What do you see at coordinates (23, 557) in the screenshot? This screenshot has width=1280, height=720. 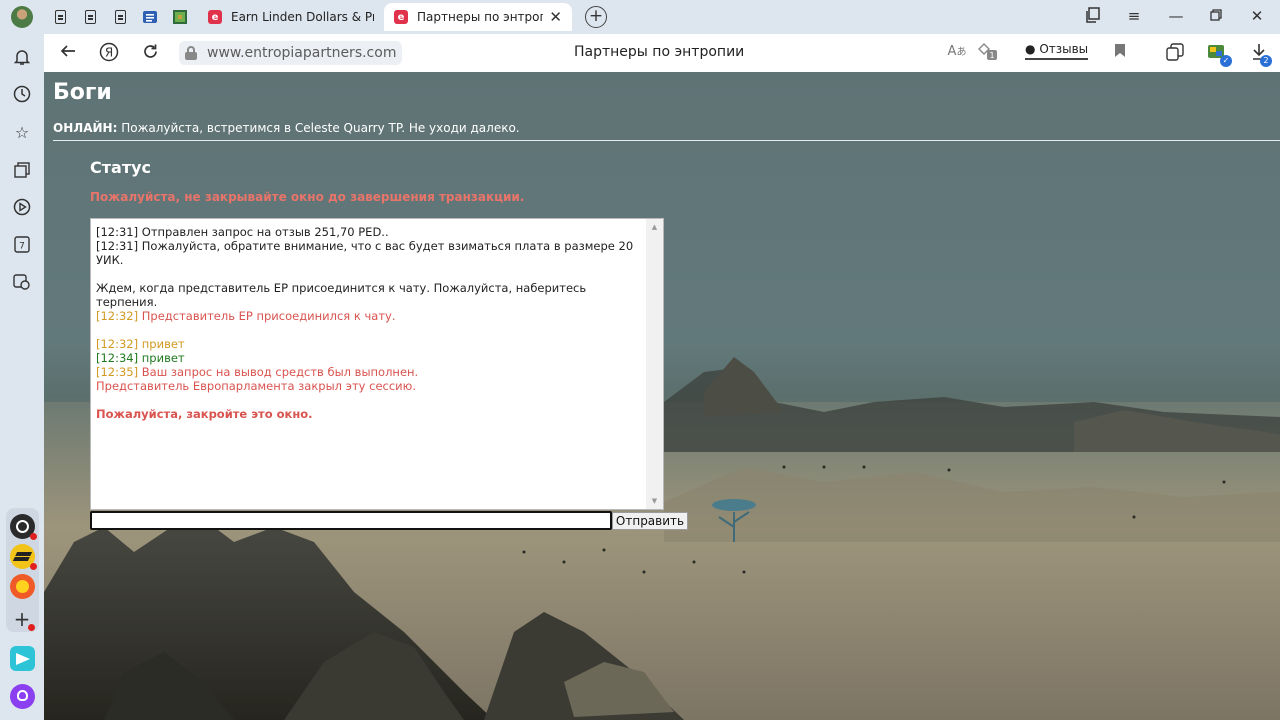 I see `app-zen-icon` at bounding box center [23, 557].